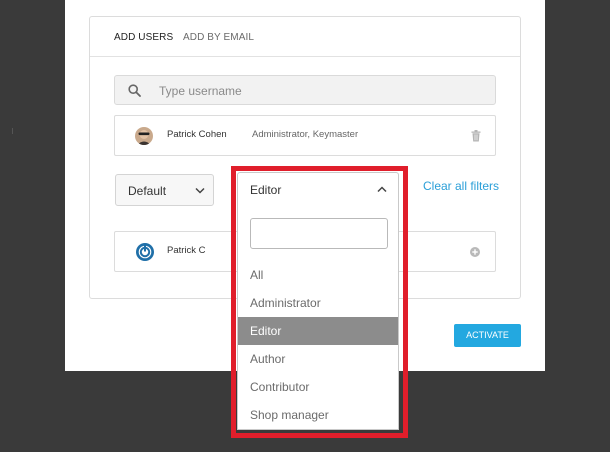 The image size is (610, 452). What do you see at coordinates (476, 136) in the screenshot?
I see `trash-icon` at bounding box center [476, 136].